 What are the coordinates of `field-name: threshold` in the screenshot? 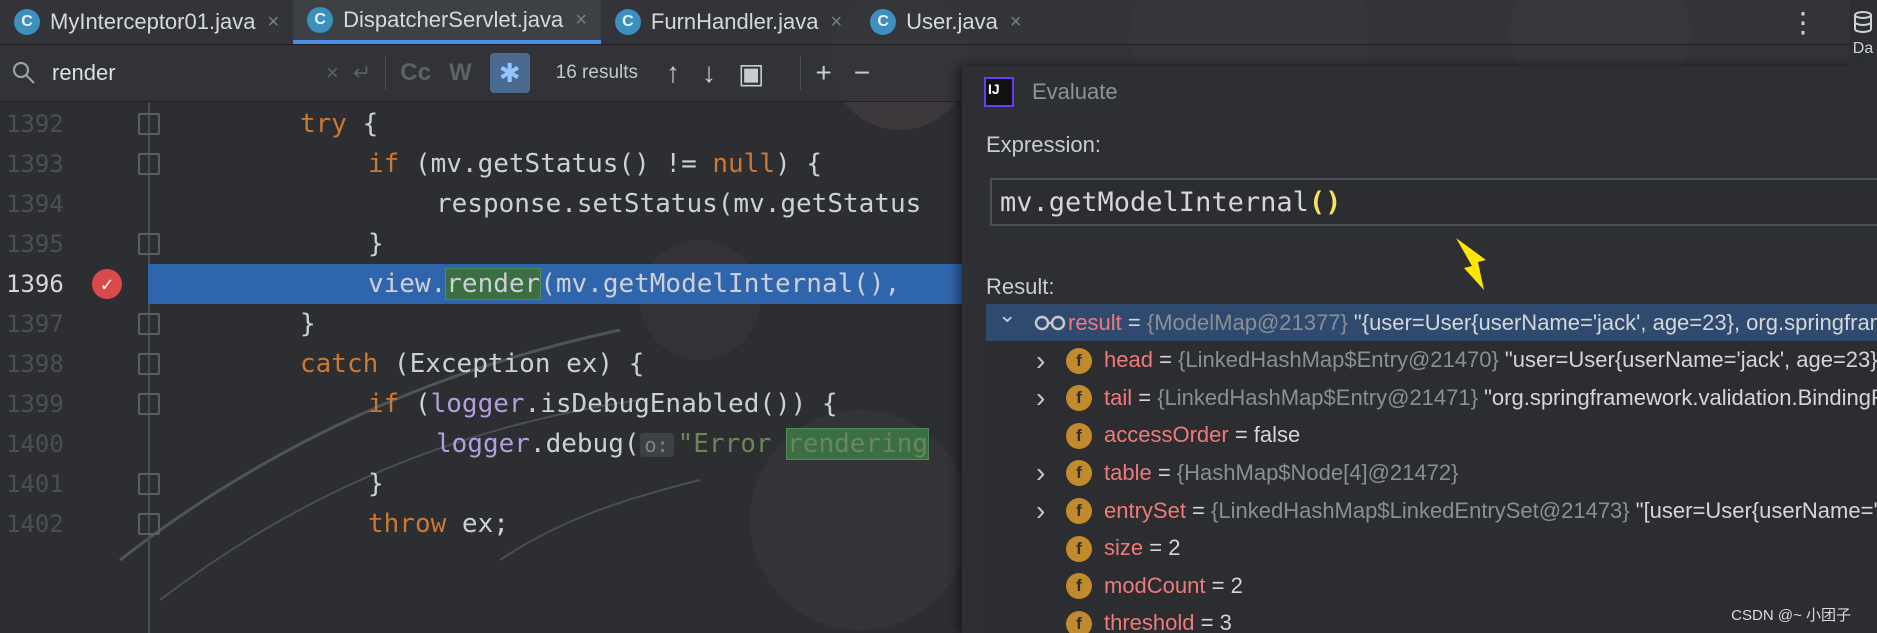 It's located at (1149, 621).